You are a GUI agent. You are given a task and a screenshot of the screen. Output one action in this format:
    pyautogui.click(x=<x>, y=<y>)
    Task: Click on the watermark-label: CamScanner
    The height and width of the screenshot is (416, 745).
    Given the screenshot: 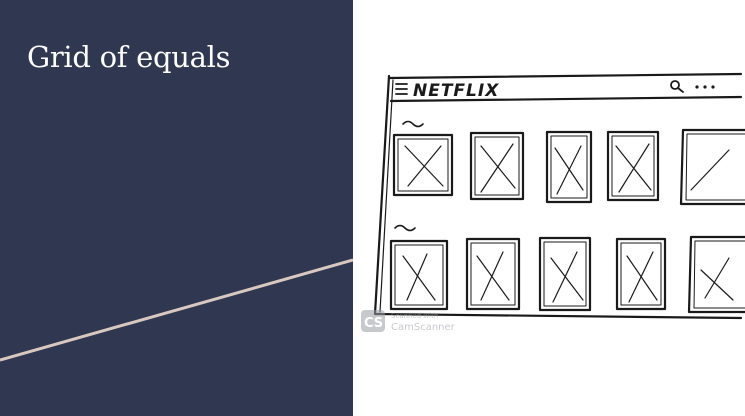 What is the action you would take?
    pyautogui.click(x=423, y=327)
    